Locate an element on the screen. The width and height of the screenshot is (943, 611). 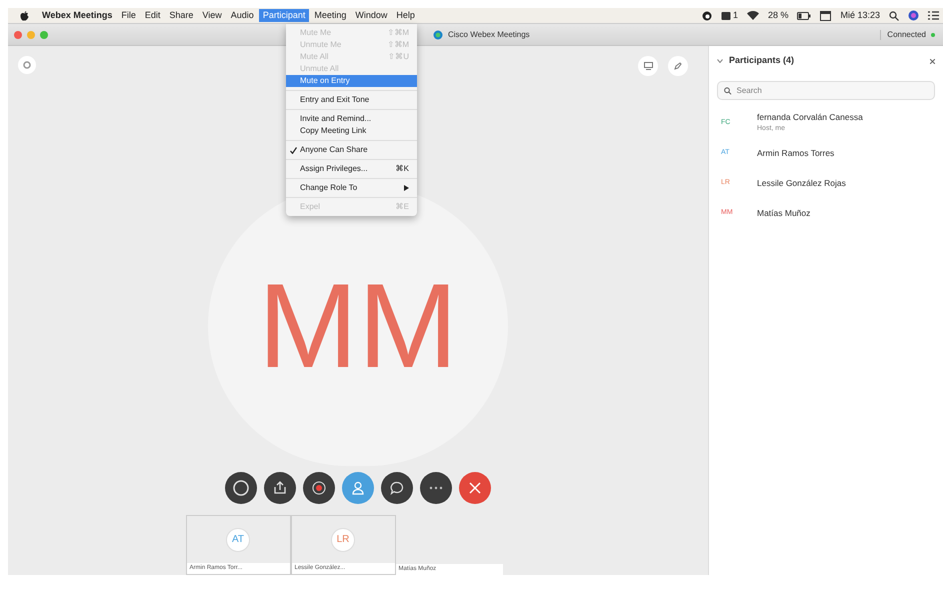
chevron-down-icon is located at coordinates (720, 61).